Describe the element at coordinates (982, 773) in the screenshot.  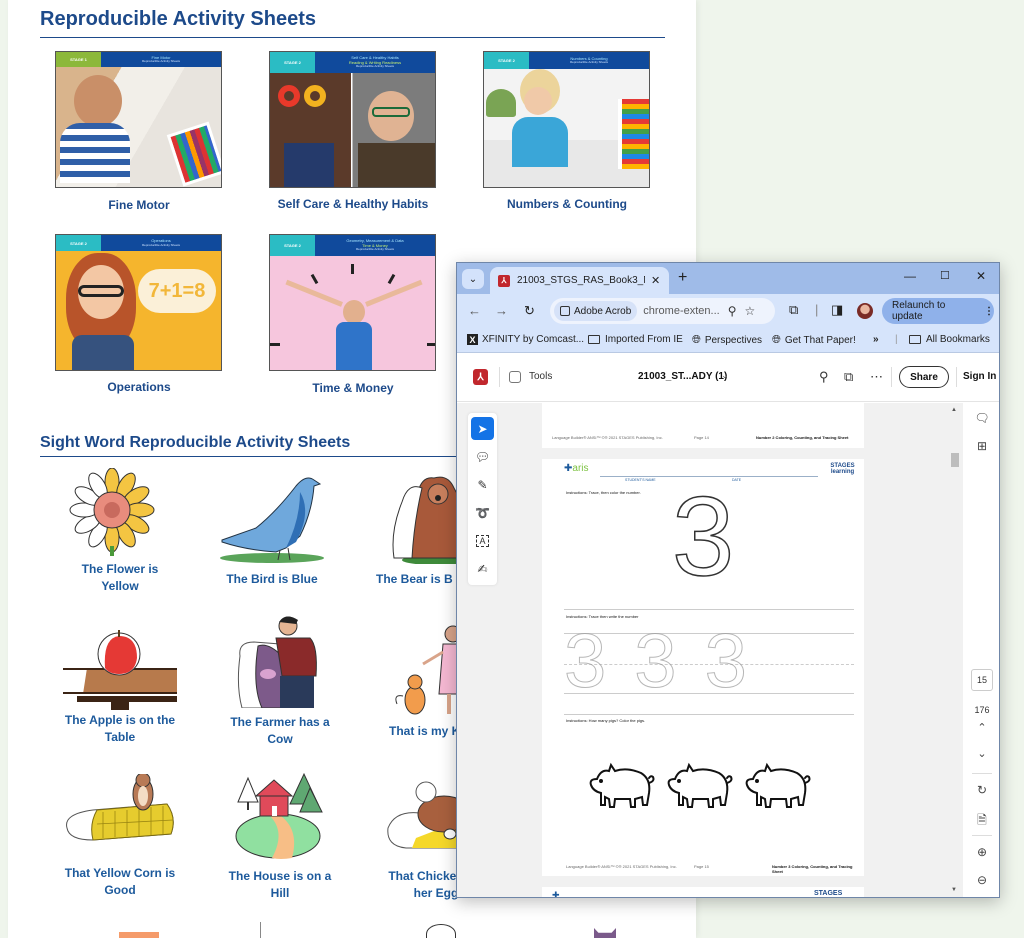
I see `rail-separator` at that location.